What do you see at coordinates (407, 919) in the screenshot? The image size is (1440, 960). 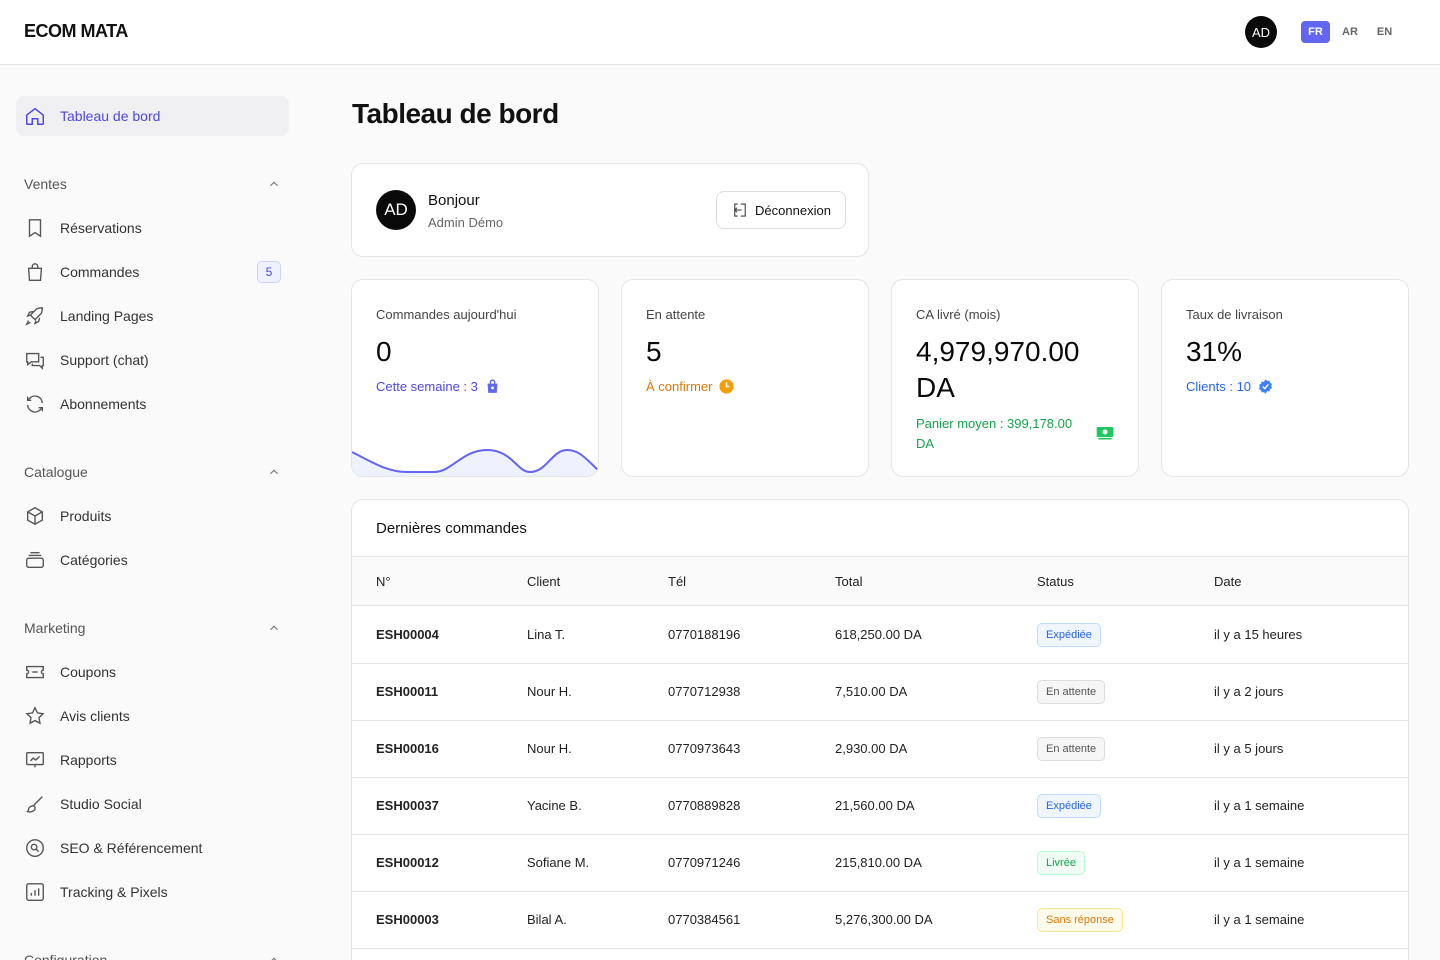 I see `cell-num: ESH00003` at bounding box center [407, 919].